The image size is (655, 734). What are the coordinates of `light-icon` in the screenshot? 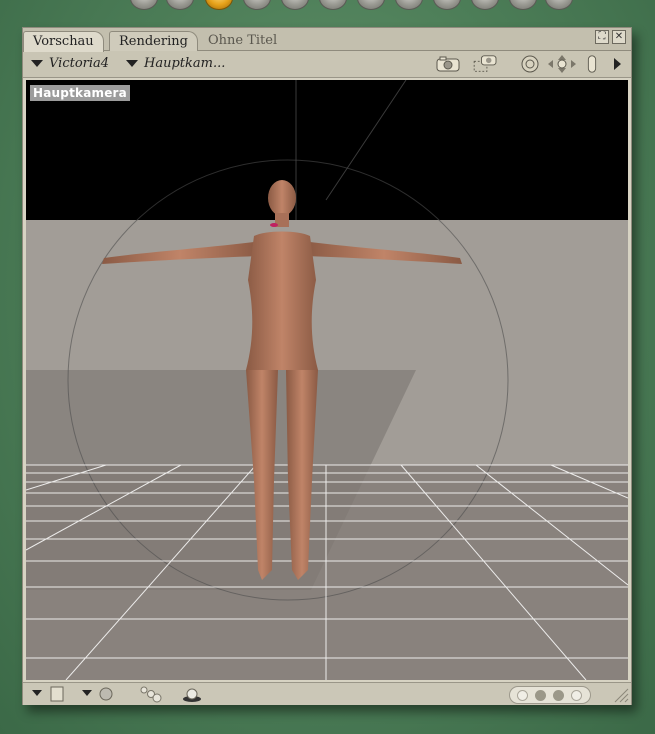 It's located at (192, 694).